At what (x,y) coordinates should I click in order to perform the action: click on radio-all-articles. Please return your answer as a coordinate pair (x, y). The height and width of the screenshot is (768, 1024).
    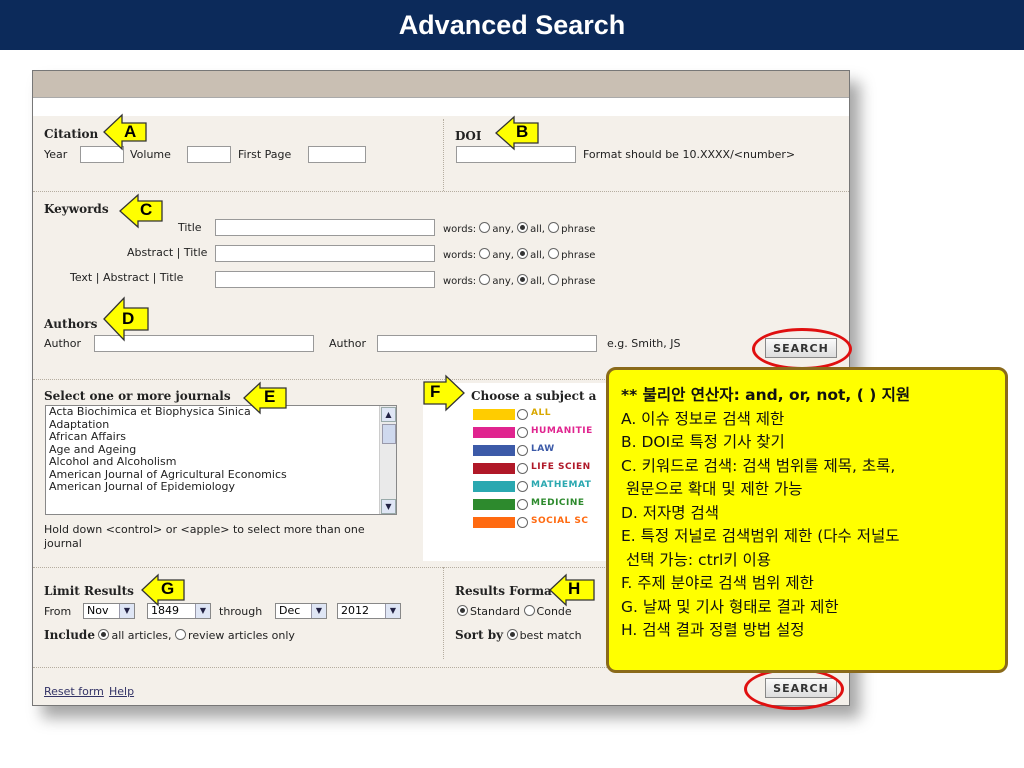
    Looking at the image, I should click on (104, 634).